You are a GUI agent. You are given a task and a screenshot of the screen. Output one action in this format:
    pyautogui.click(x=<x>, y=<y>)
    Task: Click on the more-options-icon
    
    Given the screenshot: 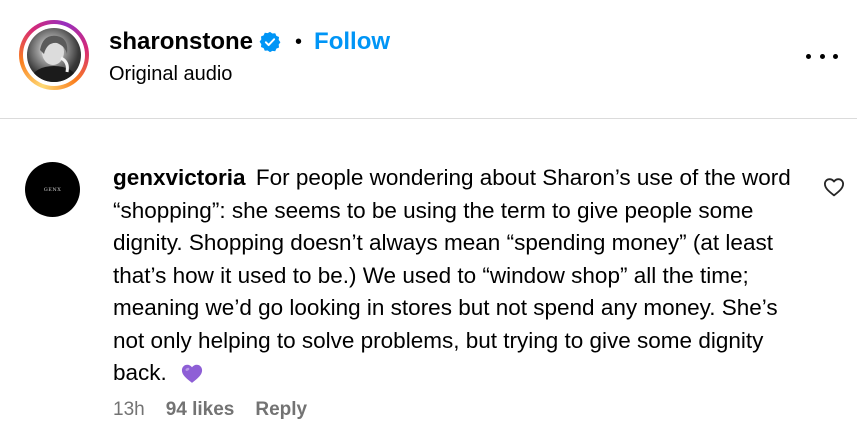 What is the action you would take?
    pyautogui.click(x=822, y=56)
    